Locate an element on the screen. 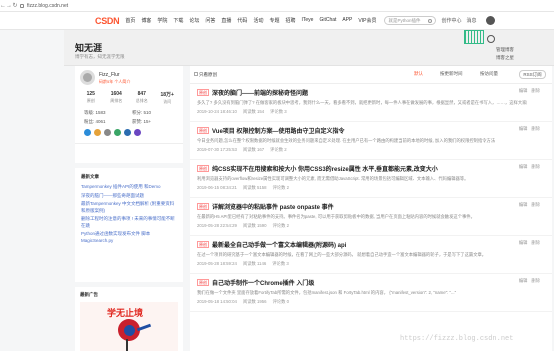 The width and height of the screenshot is (554, 351). blog-star-button: 博客之星 is located at coordinates (505, 58).